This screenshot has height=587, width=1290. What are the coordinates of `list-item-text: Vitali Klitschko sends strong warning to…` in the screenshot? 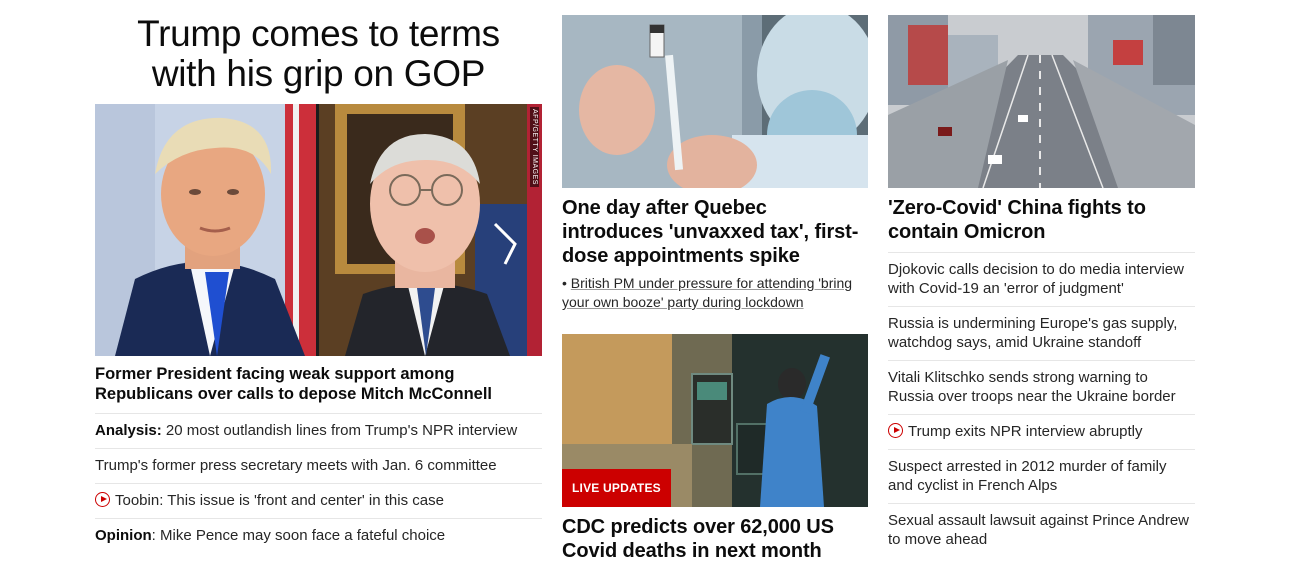 It's located at (1032, 387).